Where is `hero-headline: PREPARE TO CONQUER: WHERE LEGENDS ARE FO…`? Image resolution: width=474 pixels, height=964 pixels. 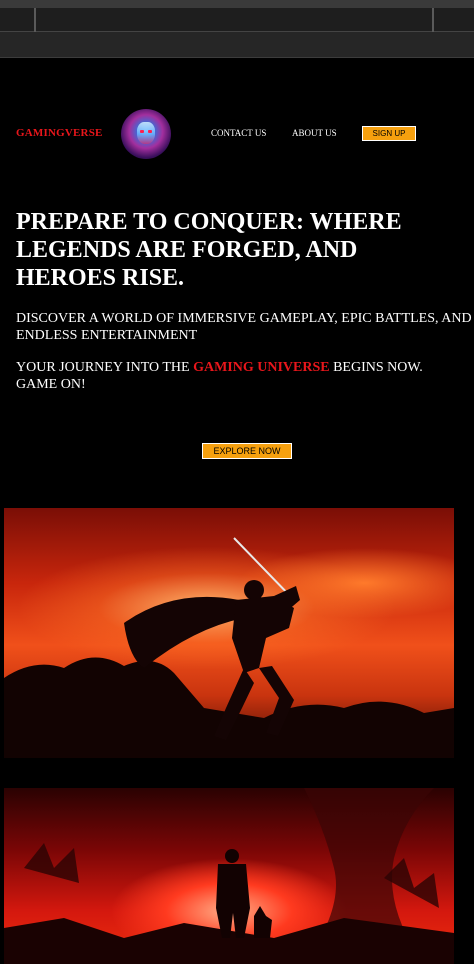
hero-headline: PREPARE TO CONQUER: WHERE LEGENDS ARE FO… is located at coordinates (209, 250).